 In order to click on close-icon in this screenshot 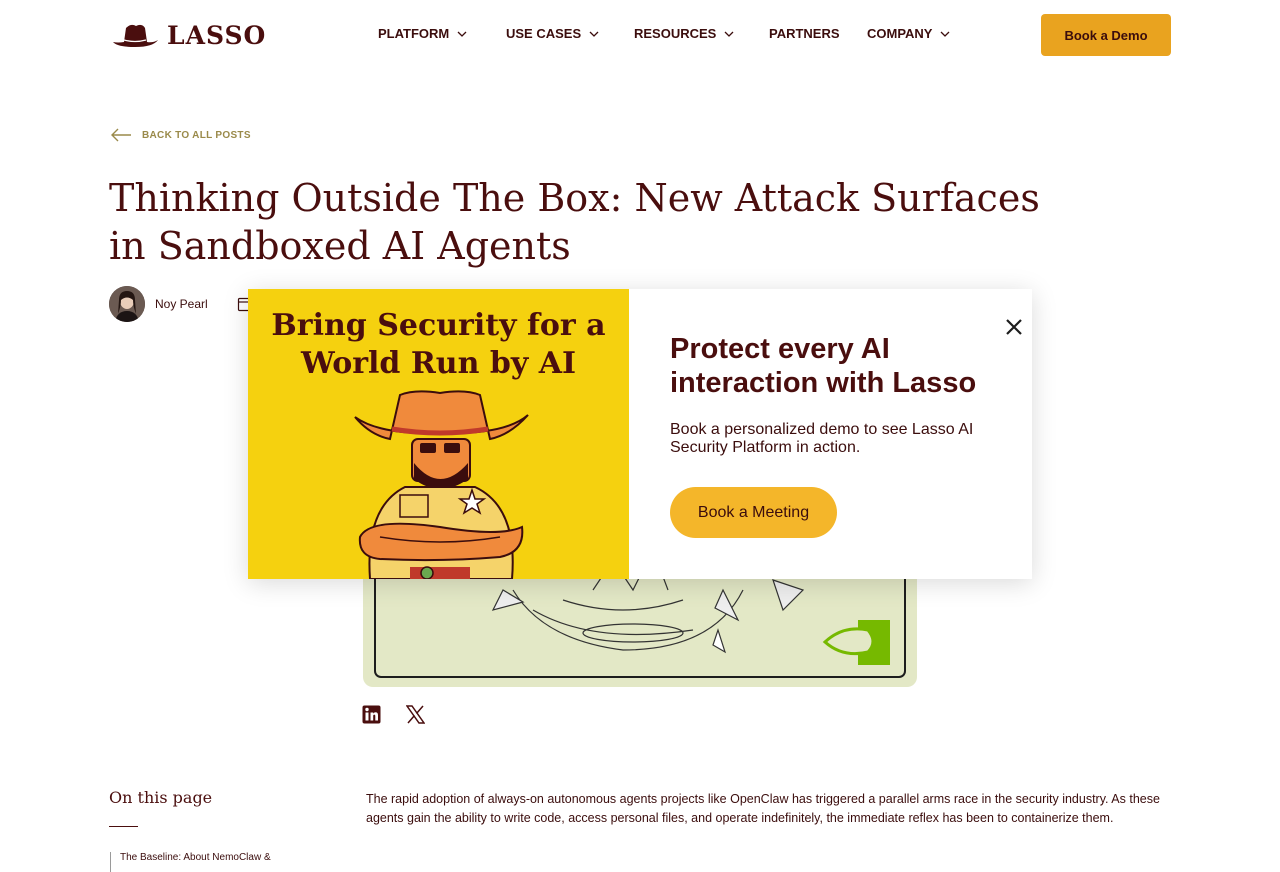, I will do `click(1014, 327)`.